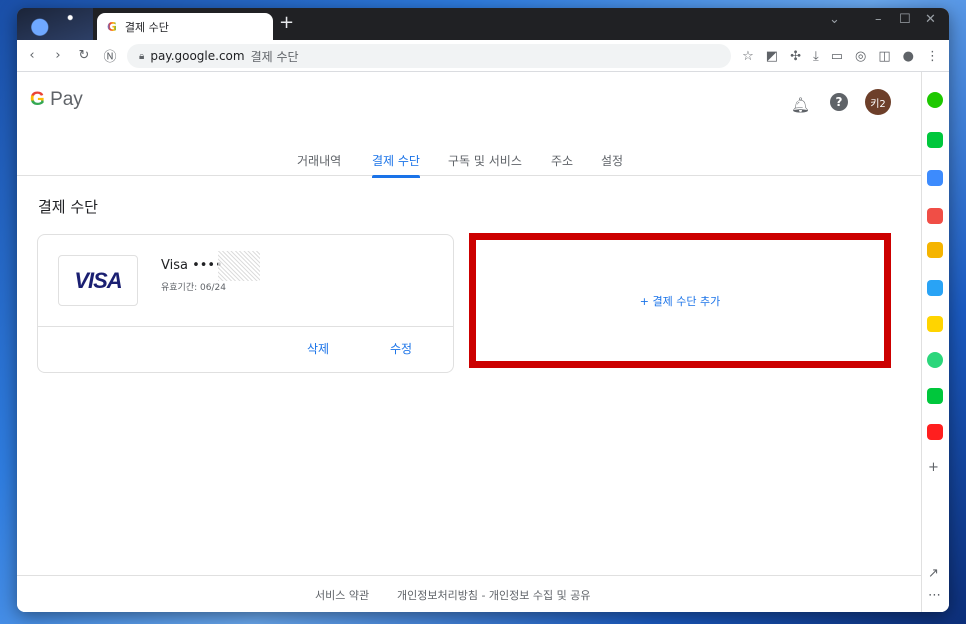 This screenshot has height=624, width=966. Describe the element at coordinates (935, 140) in the screenshot. I see `app-talk-icon` at that location.